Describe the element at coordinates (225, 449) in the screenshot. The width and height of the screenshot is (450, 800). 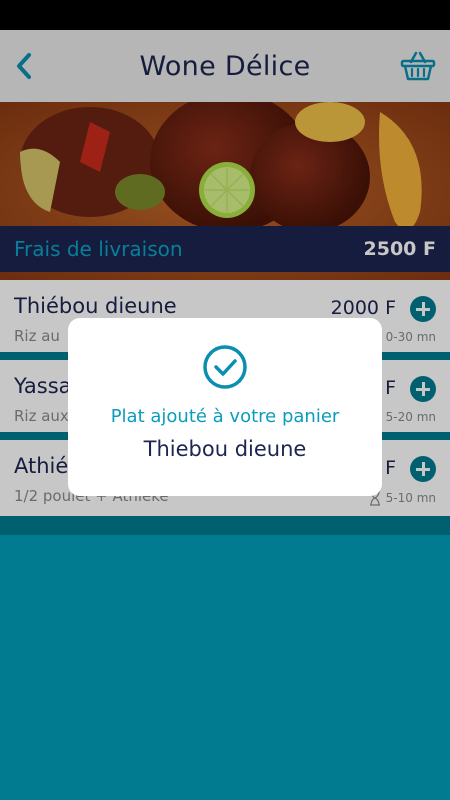
I see `added-item-name: Thiebou dieune` at that location.